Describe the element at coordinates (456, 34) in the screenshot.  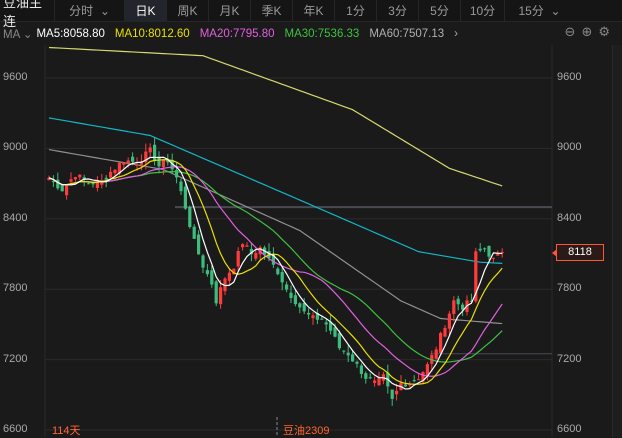
I see `chevron-right-icon: ›` at that location.